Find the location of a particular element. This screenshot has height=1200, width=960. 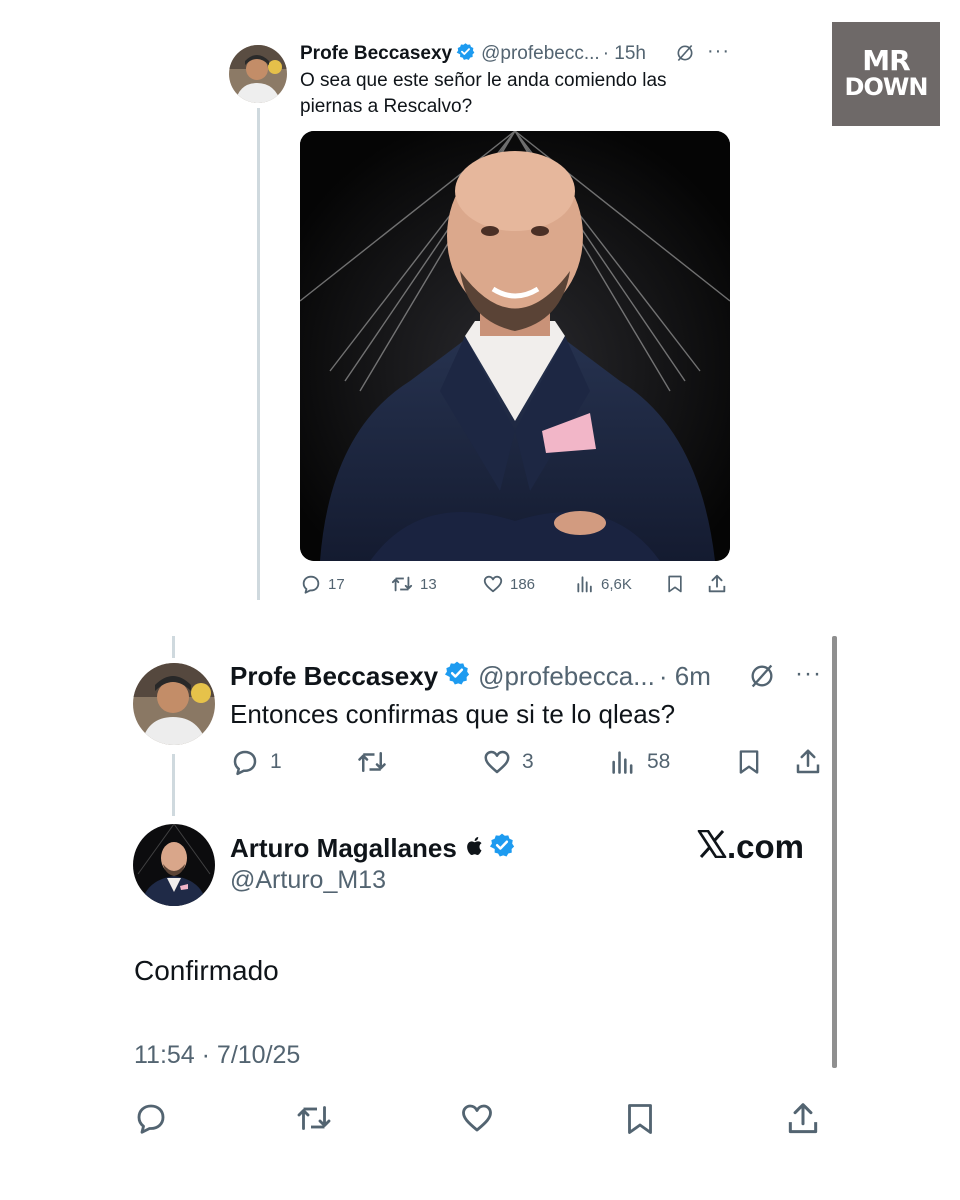

repost-button: 13 is located at coordinates (413, 584).